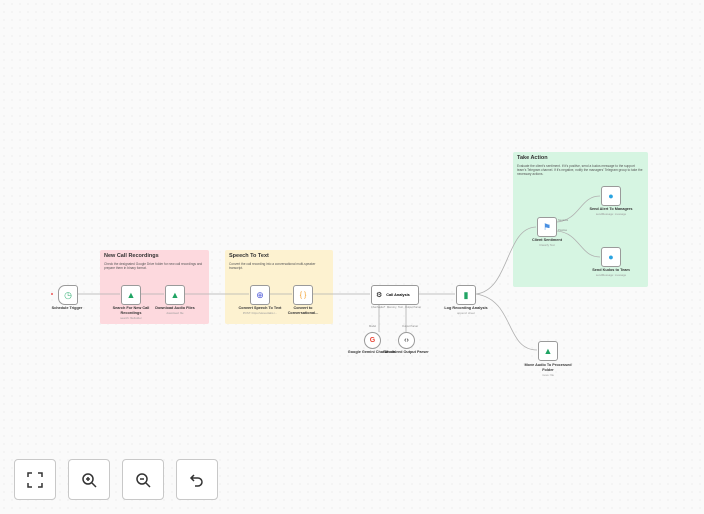  What do you see at coordinates (175, 313) in the screenshot?
I see `node-subtitle: download: file` at bounding box center [175, 313].